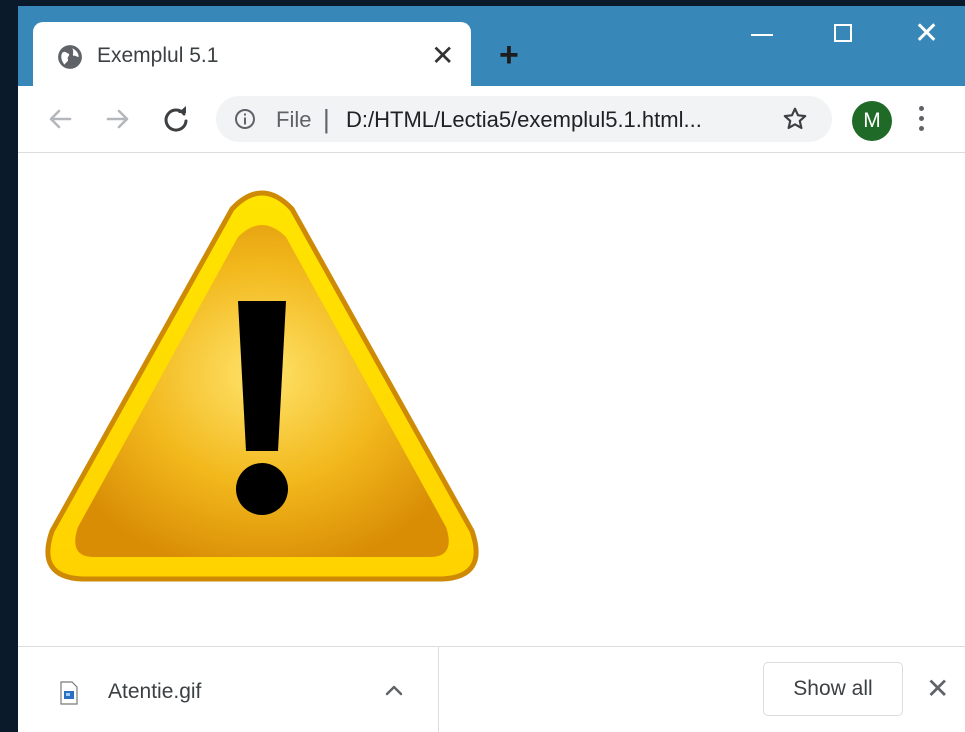  What do you see at coordinates (926, 34) in the screenshot?
I see `window-close-button: ✕` at bounding box center [926, 34].